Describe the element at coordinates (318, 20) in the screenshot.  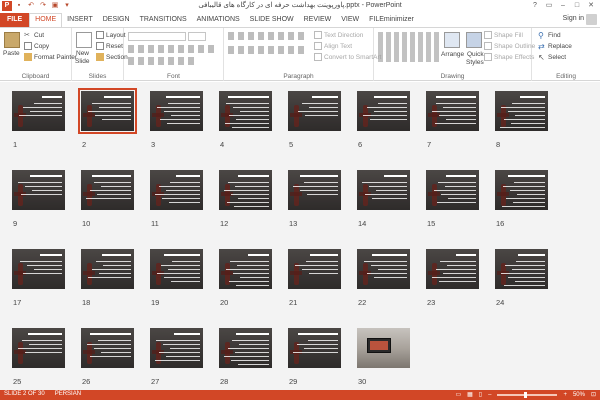
I see `tab-review: REVIEW` at that location.